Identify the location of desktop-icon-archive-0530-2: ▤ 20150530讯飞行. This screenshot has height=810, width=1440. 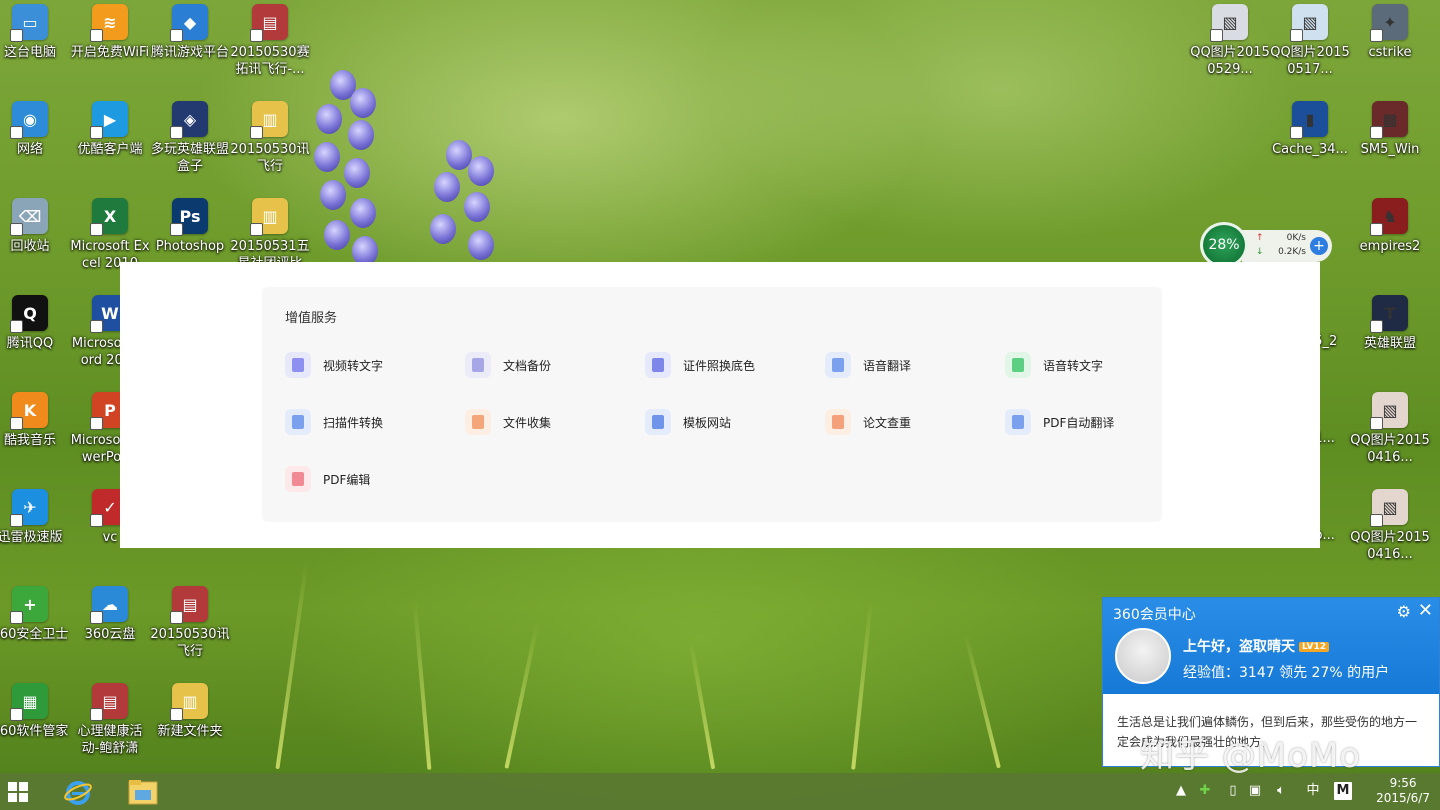
(190, 623).